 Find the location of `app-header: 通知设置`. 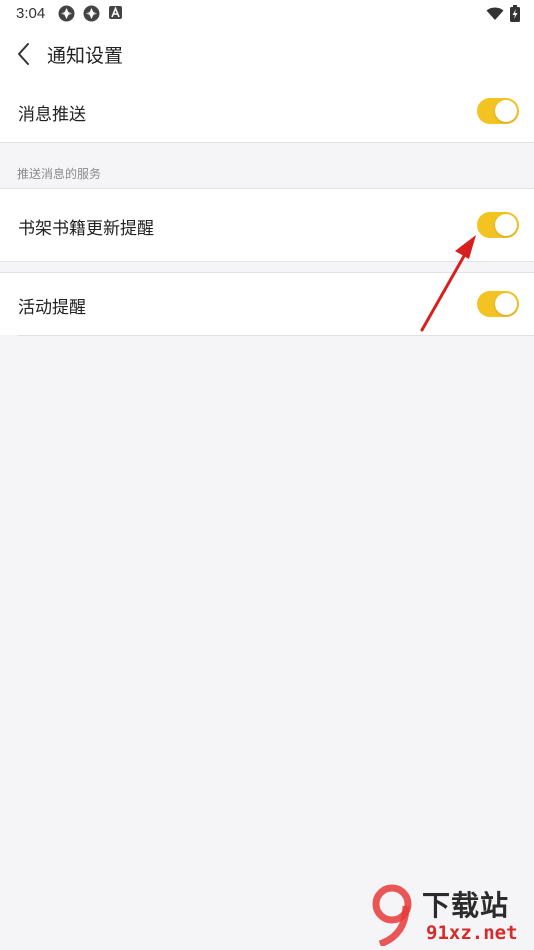

app-header: 通知设置 is located at coordinates (267, 54).